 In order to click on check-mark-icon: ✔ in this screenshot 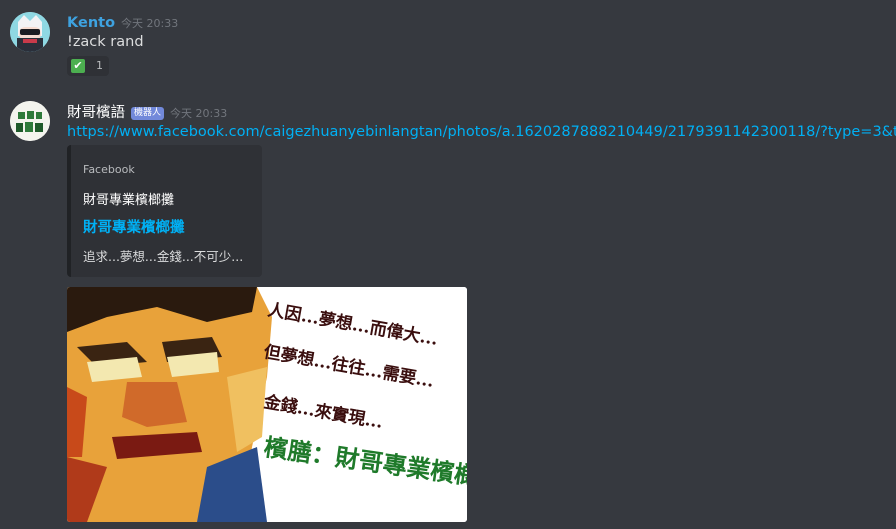, I will do `click(78, 66)`.